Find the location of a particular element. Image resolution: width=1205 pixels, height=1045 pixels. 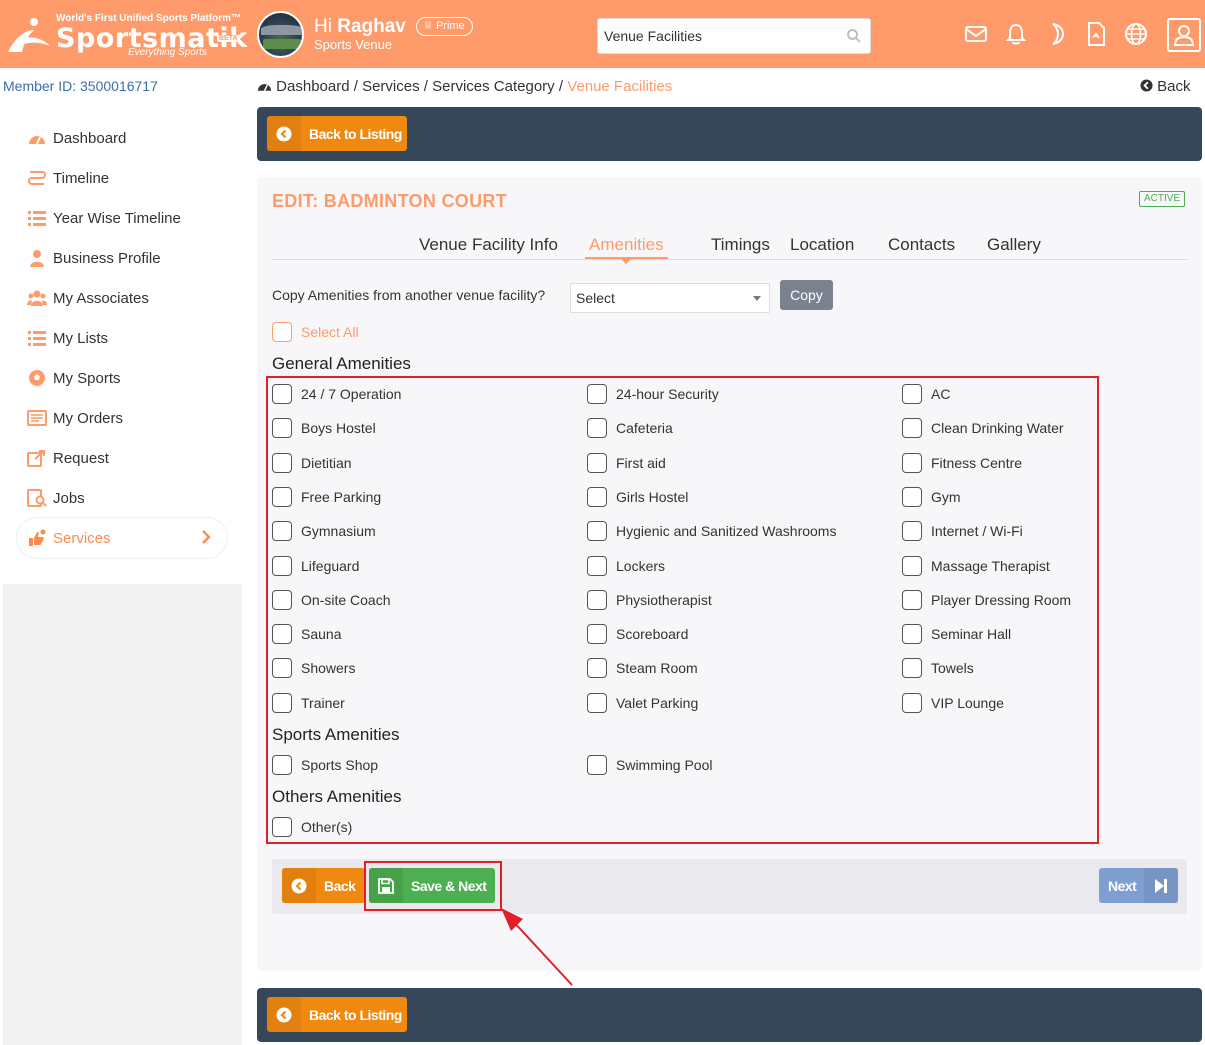

general-amenities-heading: General Amenities is located at coordinates (341, 363).